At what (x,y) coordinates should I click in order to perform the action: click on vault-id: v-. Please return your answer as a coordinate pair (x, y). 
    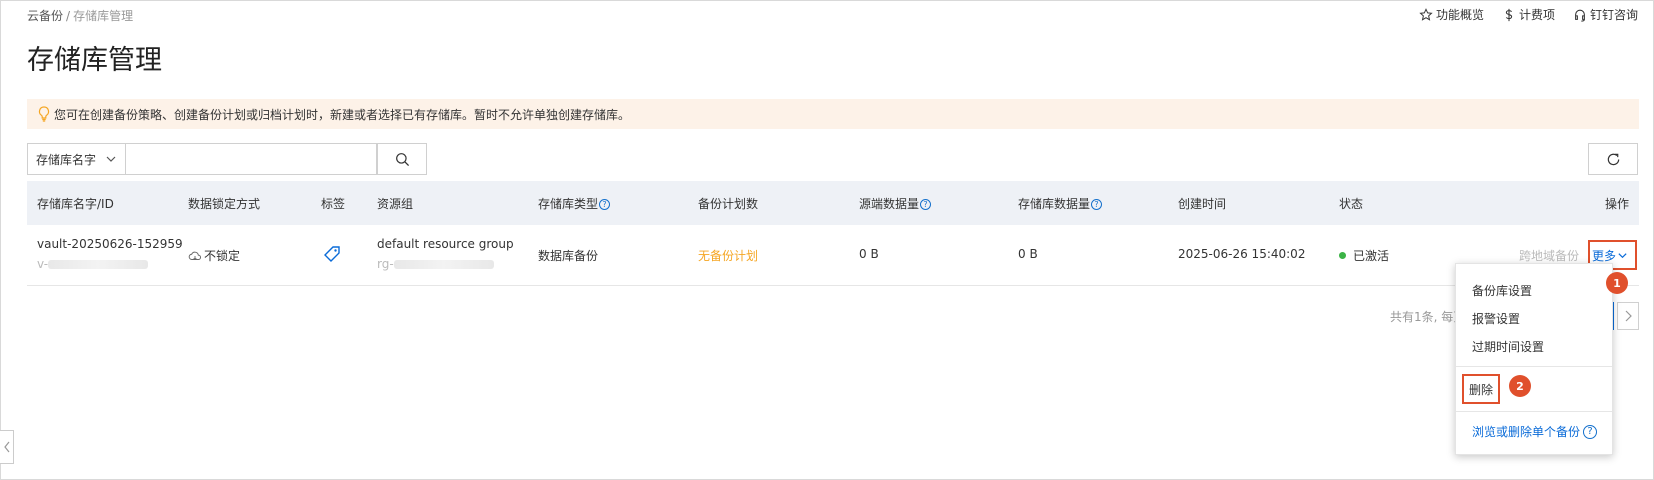
    Looking at the image, I should click on (93, 264).